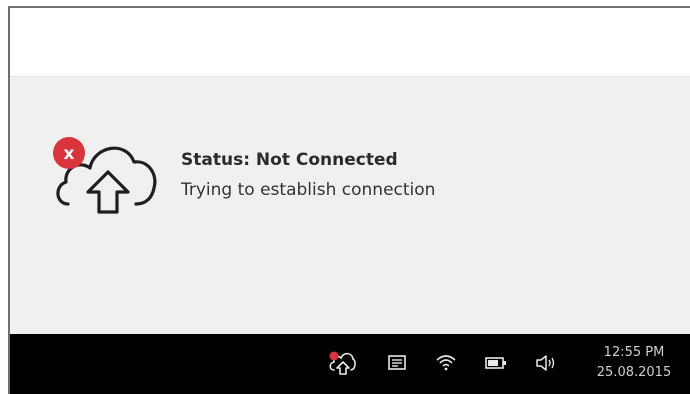 The image size is (690, 394). Describe the element at coordinates (308, 190) in the screenshot. I see `notification-message: Trying to establish connection` at that location.